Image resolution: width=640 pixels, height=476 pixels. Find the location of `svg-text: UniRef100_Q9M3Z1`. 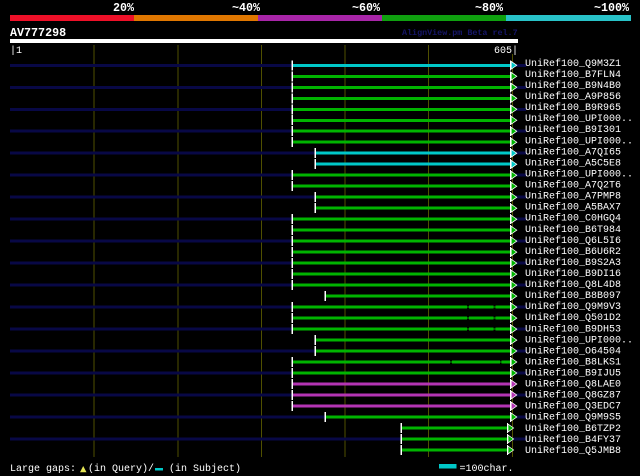

svg-text: UniRef100_Q9M3Z1 is located at coordinates (573, 64).